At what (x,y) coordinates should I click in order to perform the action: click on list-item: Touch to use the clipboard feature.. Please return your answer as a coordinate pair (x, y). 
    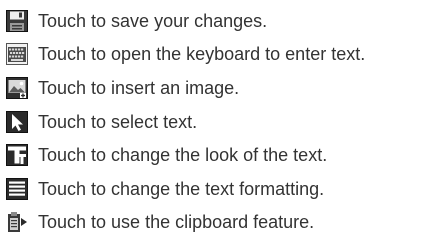
    Looking at the image, I should click on (216, 223).